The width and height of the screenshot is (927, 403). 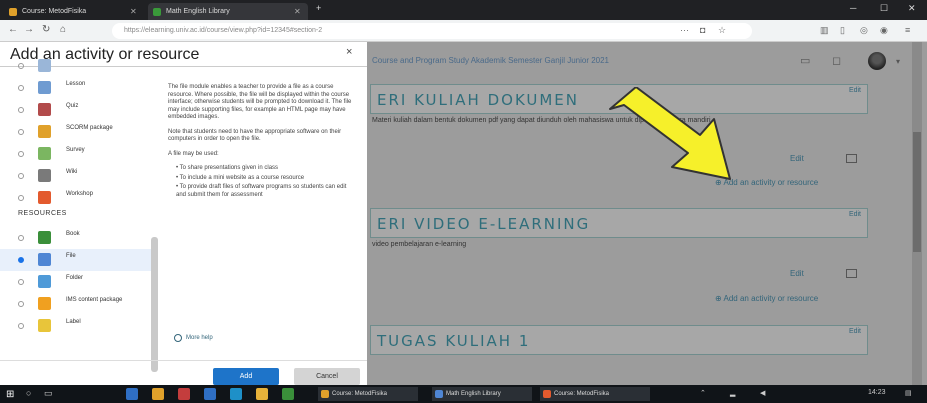 I want to click on home-icon: ⌂, so click(x=63, y=29).